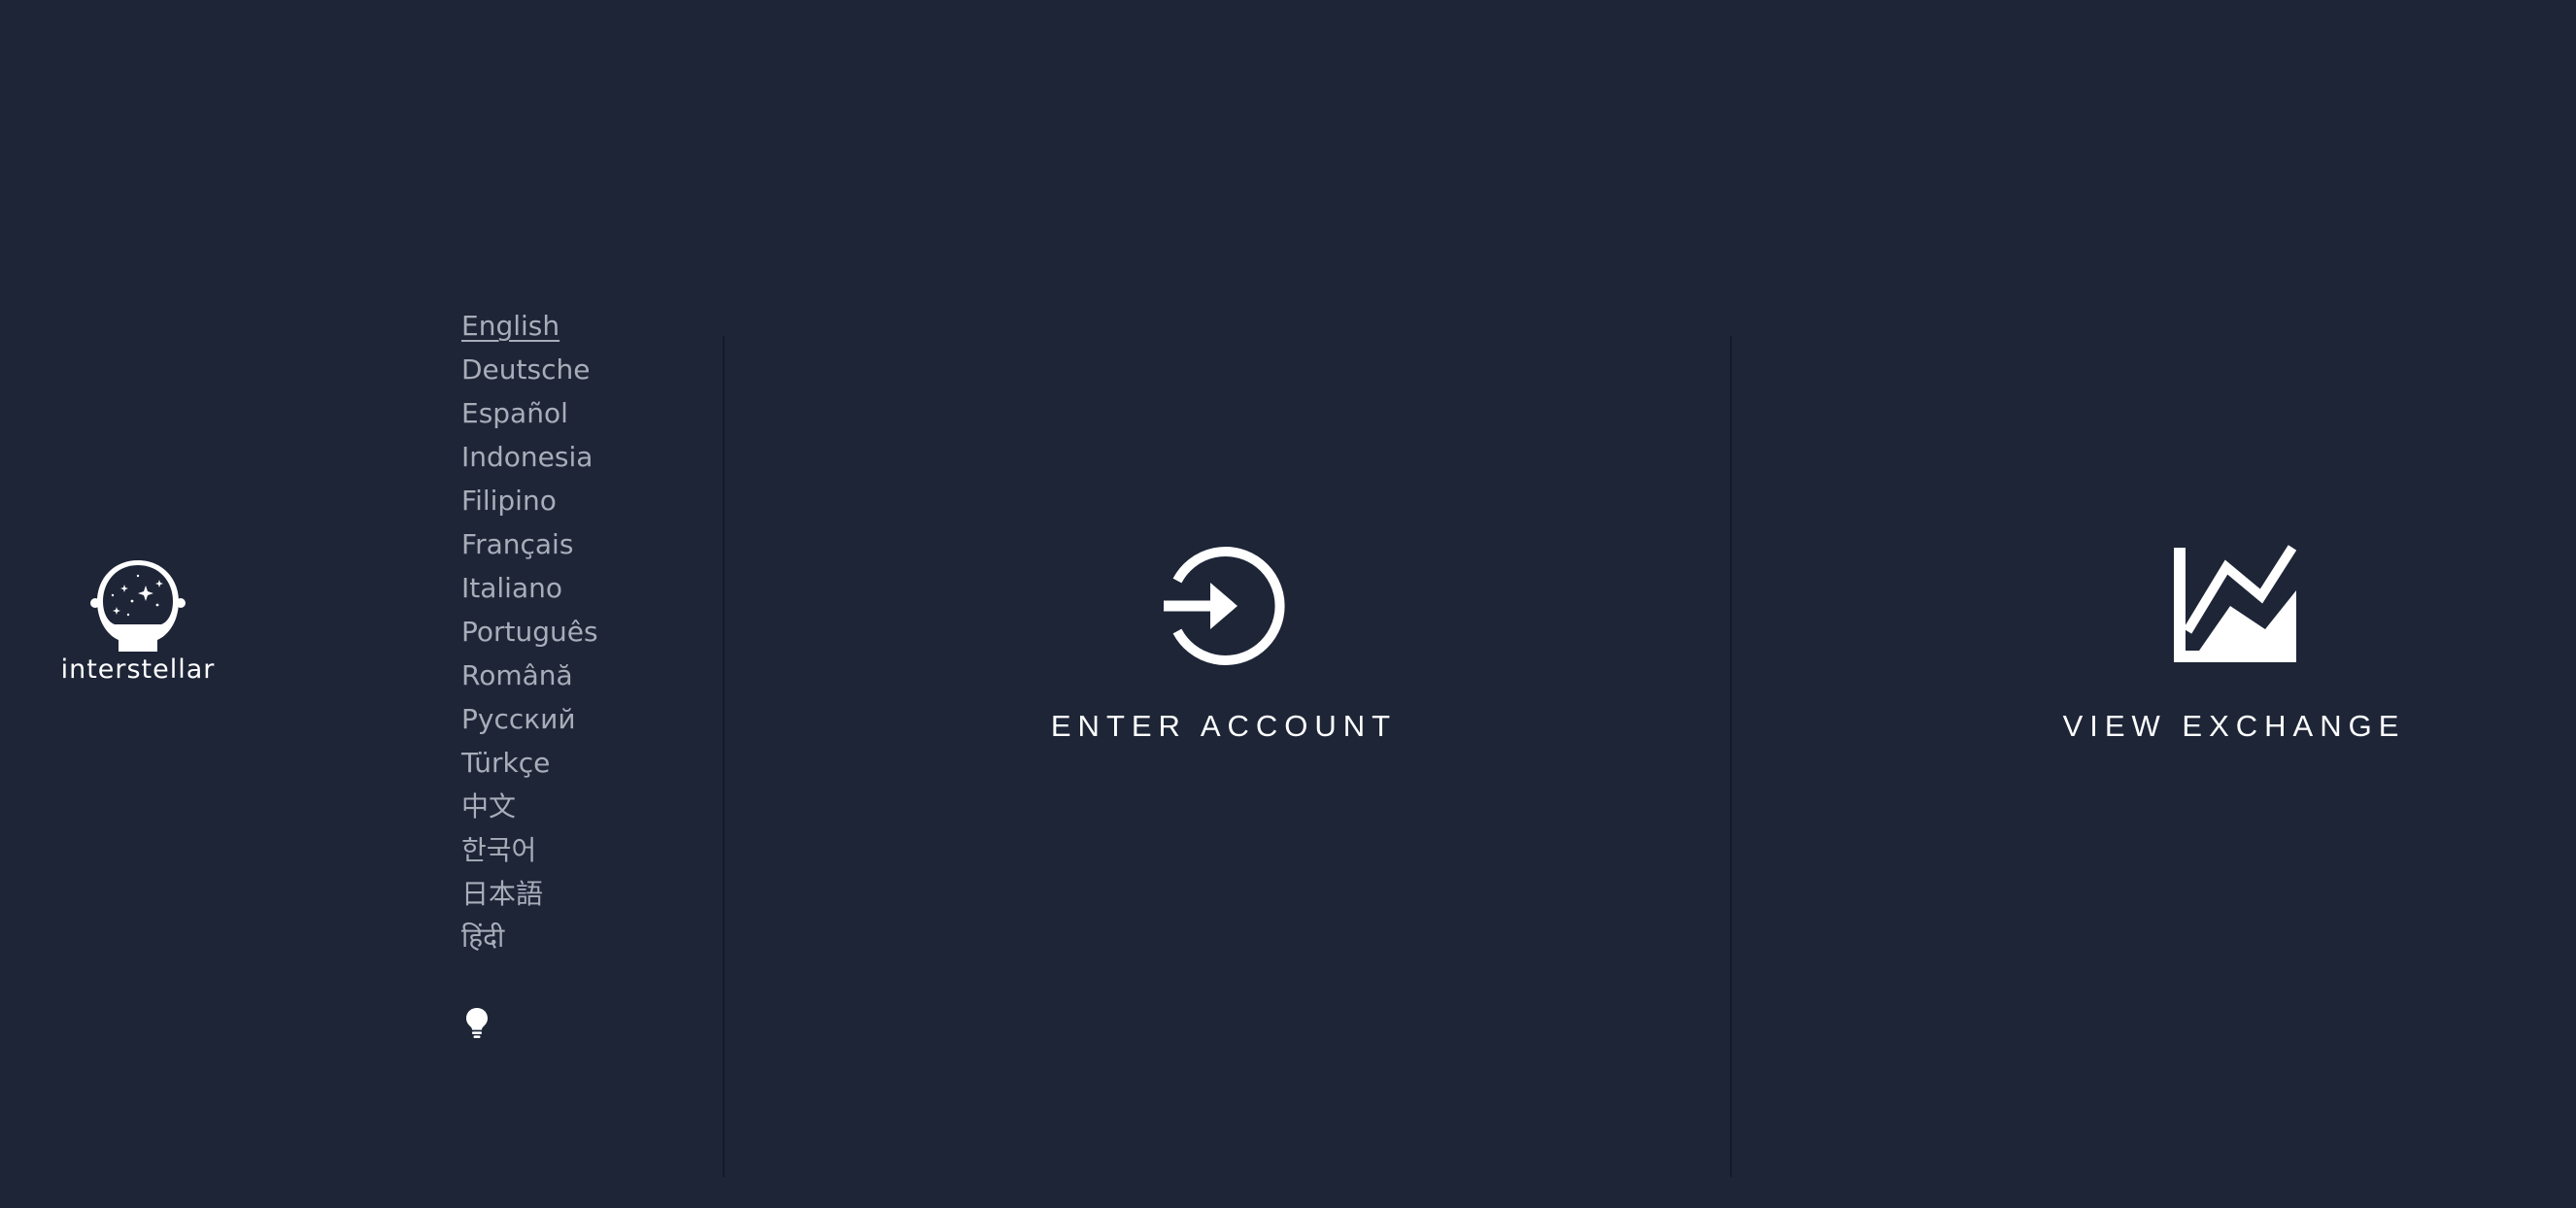  What do you see at coordinates (1224, 606) in the screenshot?
I see `login-arrow-circle-icon` at bounding box center [1224, 606].